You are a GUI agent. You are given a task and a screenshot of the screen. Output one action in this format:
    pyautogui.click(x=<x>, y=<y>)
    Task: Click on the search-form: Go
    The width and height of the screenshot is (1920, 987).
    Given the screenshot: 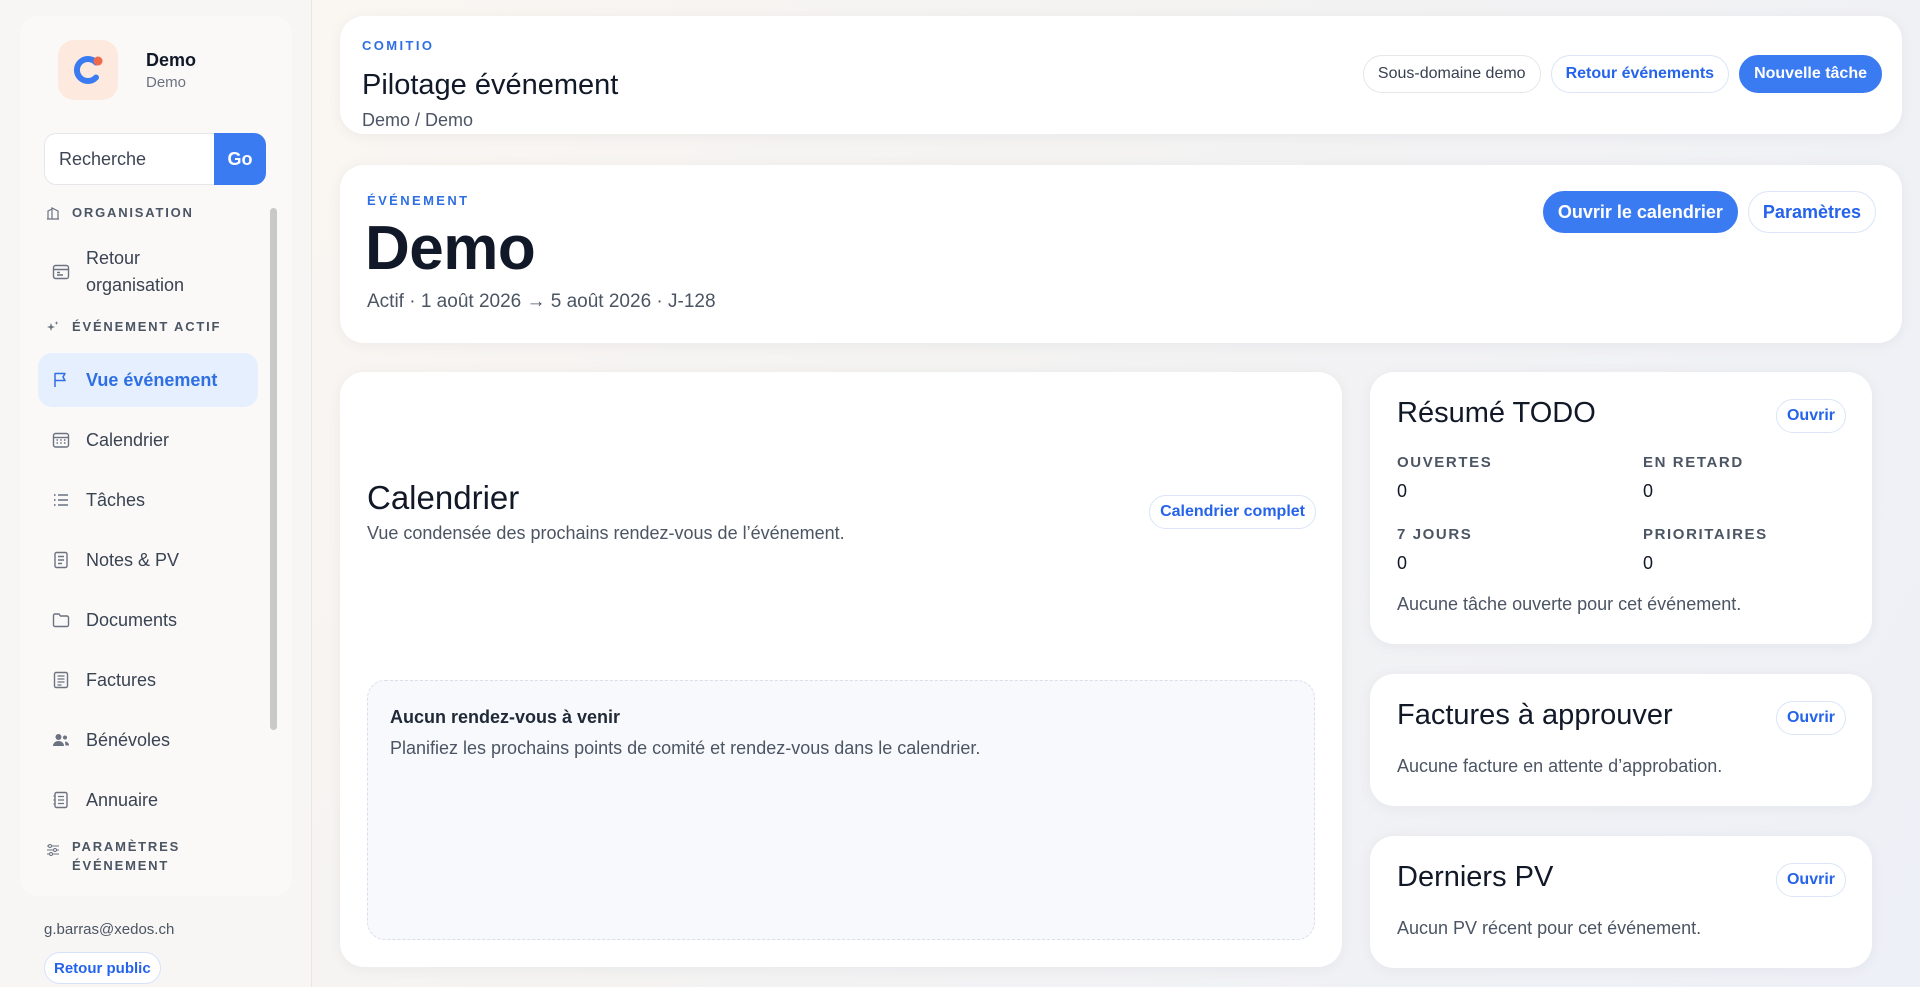 What is the action you would take?
    pyautogui.click(x=155, y=159)
    